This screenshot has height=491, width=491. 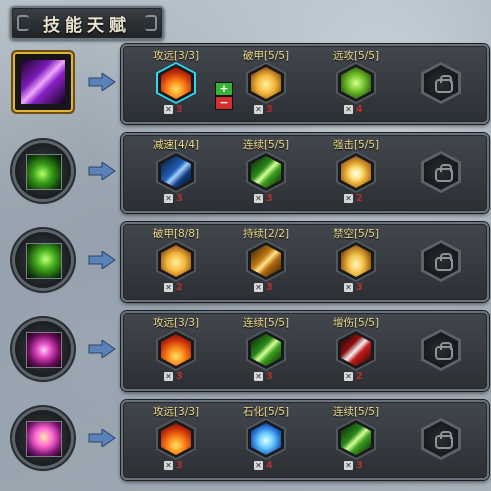 I want to click on talent-slot: 强击[5/5] ✕ 2, so click(x=356, y=172).